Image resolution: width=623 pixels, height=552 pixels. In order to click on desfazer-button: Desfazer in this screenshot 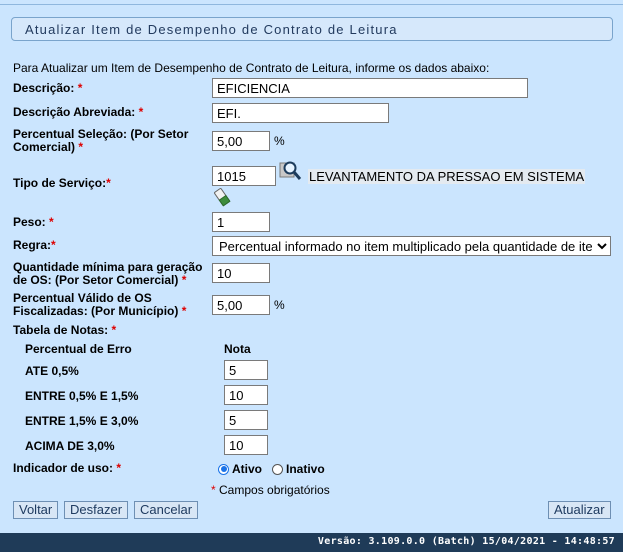, I will do `click(96, 510)`.